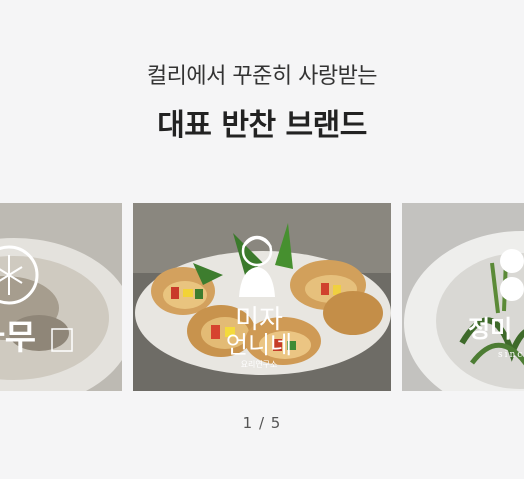 The height and width of the screenshot is (479, 524). Describe the element at coordinates (18, 338) in the screenshot. I see `brand-logo-previous: 나무` at that location.